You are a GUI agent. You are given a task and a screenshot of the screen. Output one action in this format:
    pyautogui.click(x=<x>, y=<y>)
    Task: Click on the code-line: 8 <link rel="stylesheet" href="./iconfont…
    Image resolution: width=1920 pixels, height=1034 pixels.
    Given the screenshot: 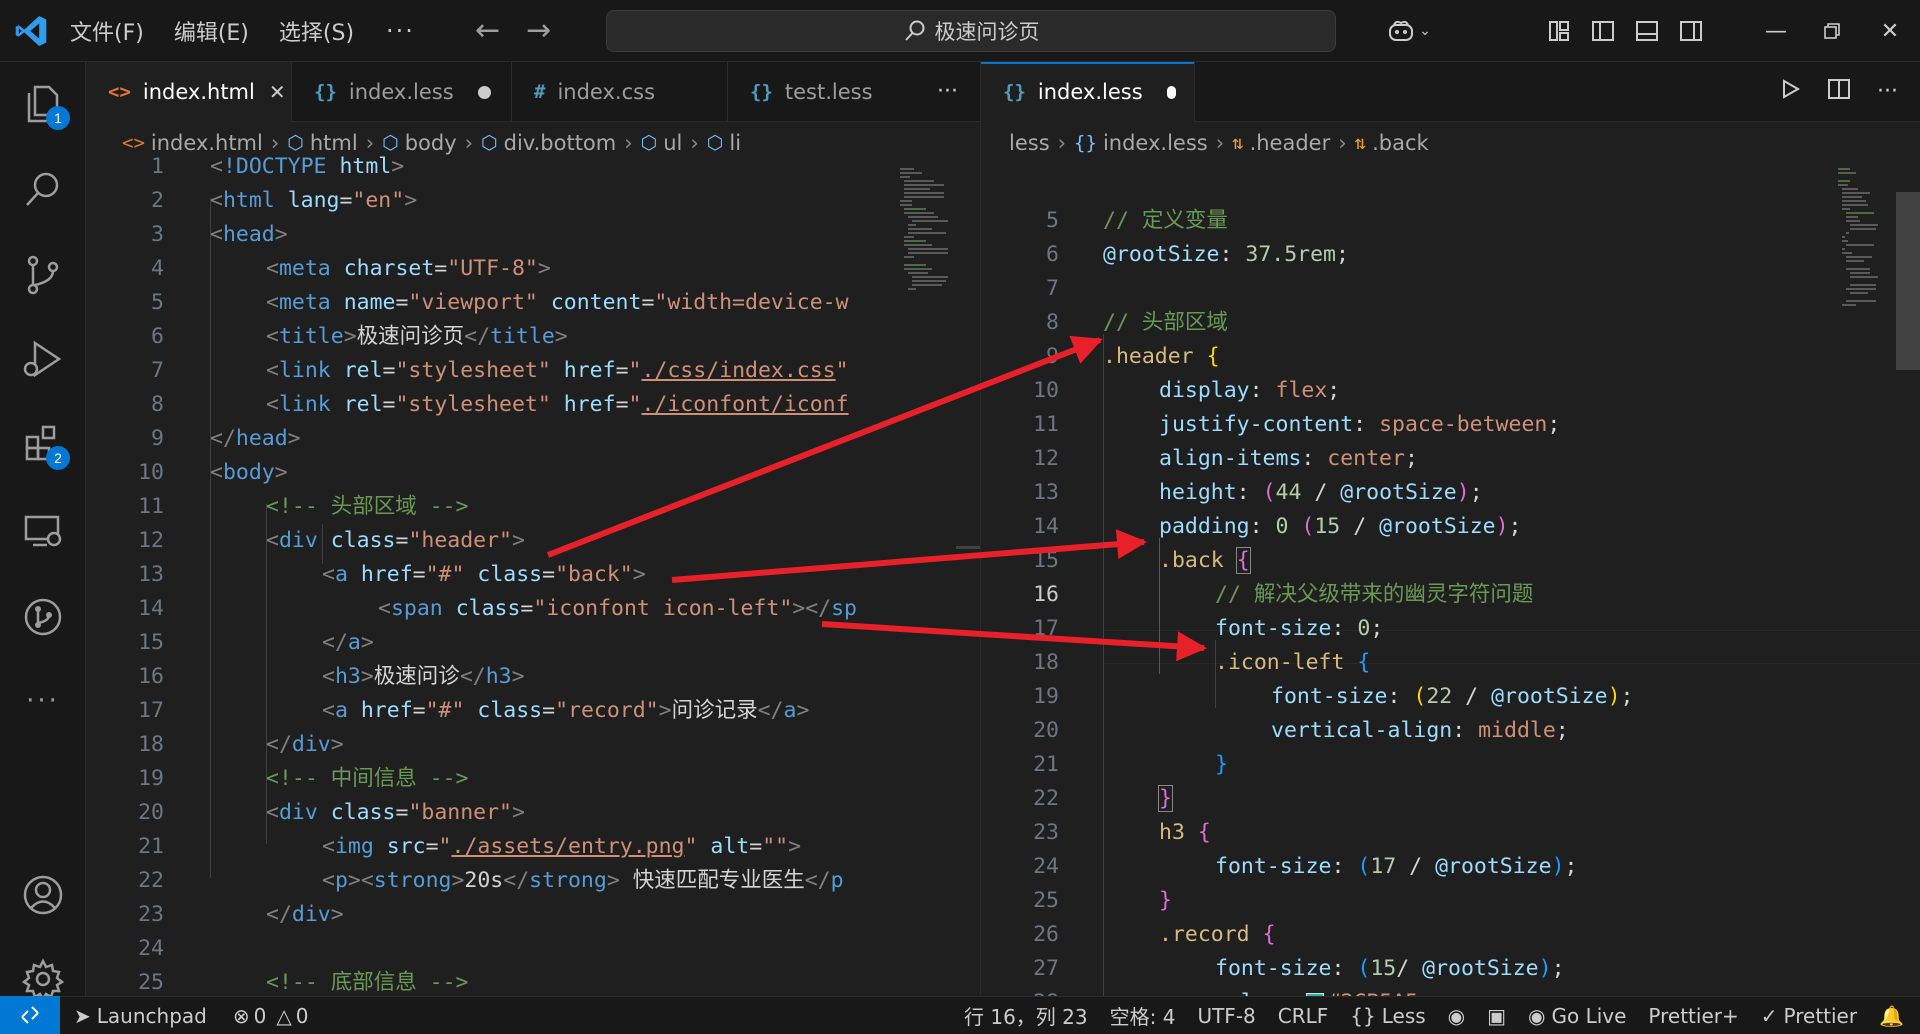 What is the action you would take?
    pyautogui.click(x=533, y=405)
    